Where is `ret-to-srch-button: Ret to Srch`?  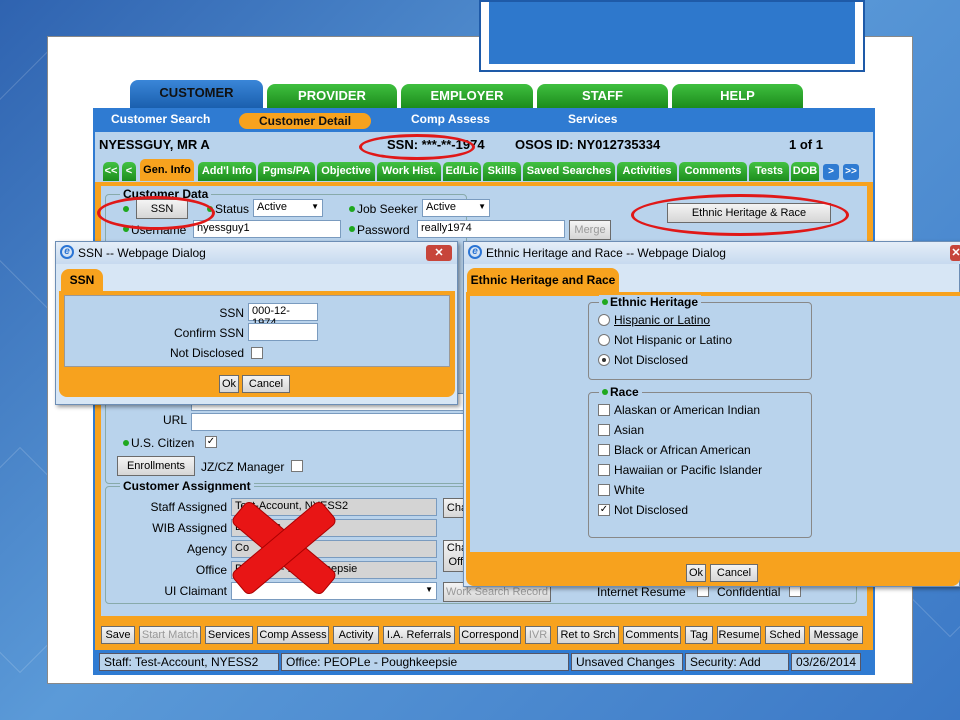
ret-to-srch-button: Ret to Srch is located at coordinates (588, 635).